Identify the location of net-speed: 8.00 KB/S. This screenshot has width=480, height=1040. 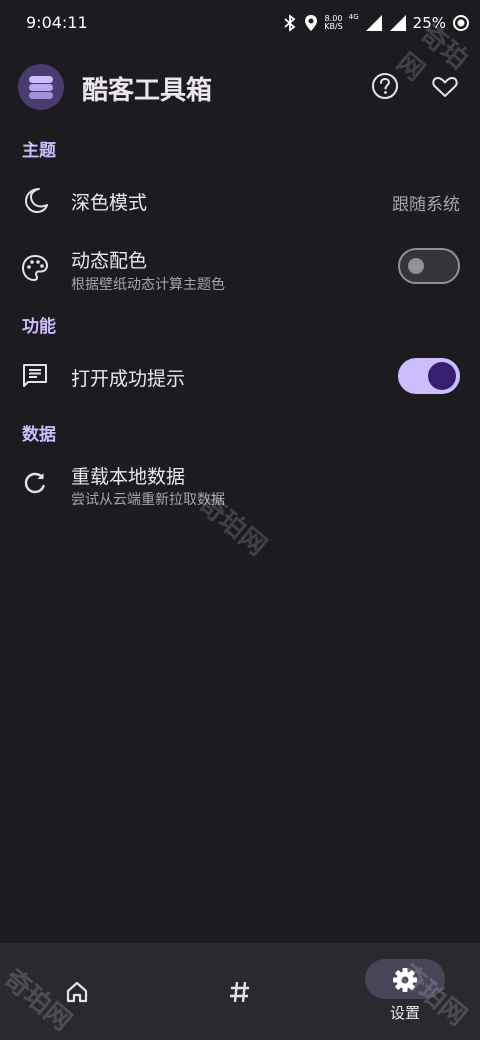
(333, 23).